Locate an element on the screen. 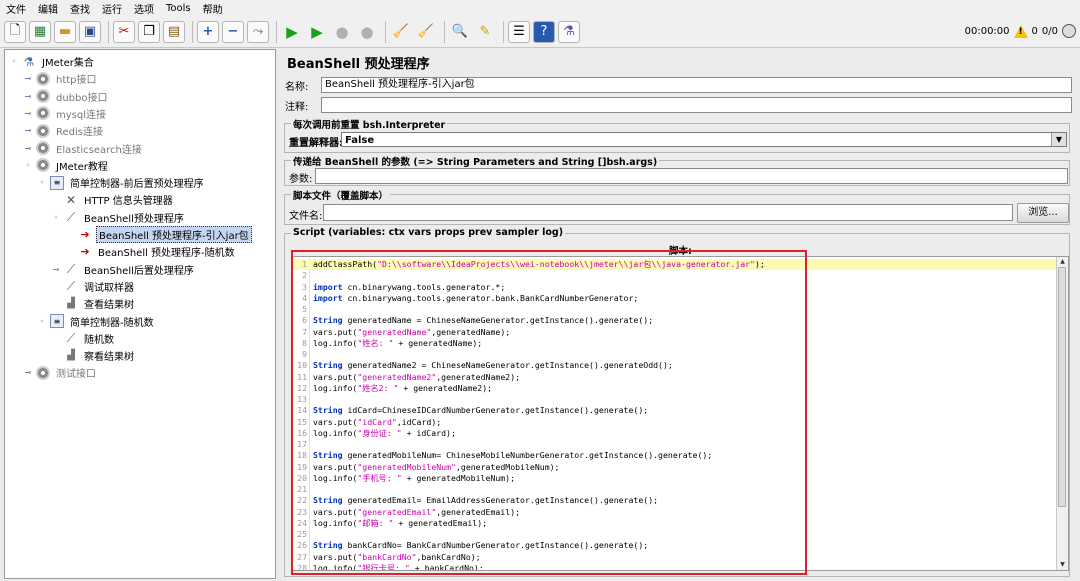 The image size is (1080, 581). code-text: ,generatedName2); is located at coordinates (478, 376).